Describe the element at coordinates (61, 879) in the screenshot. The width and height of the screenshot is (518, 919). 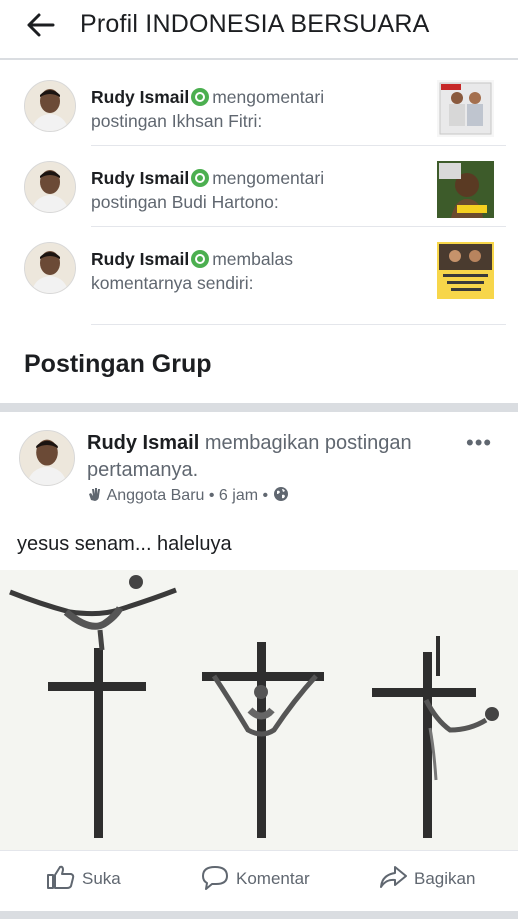
I see `thumbs-up-icon` at that location.